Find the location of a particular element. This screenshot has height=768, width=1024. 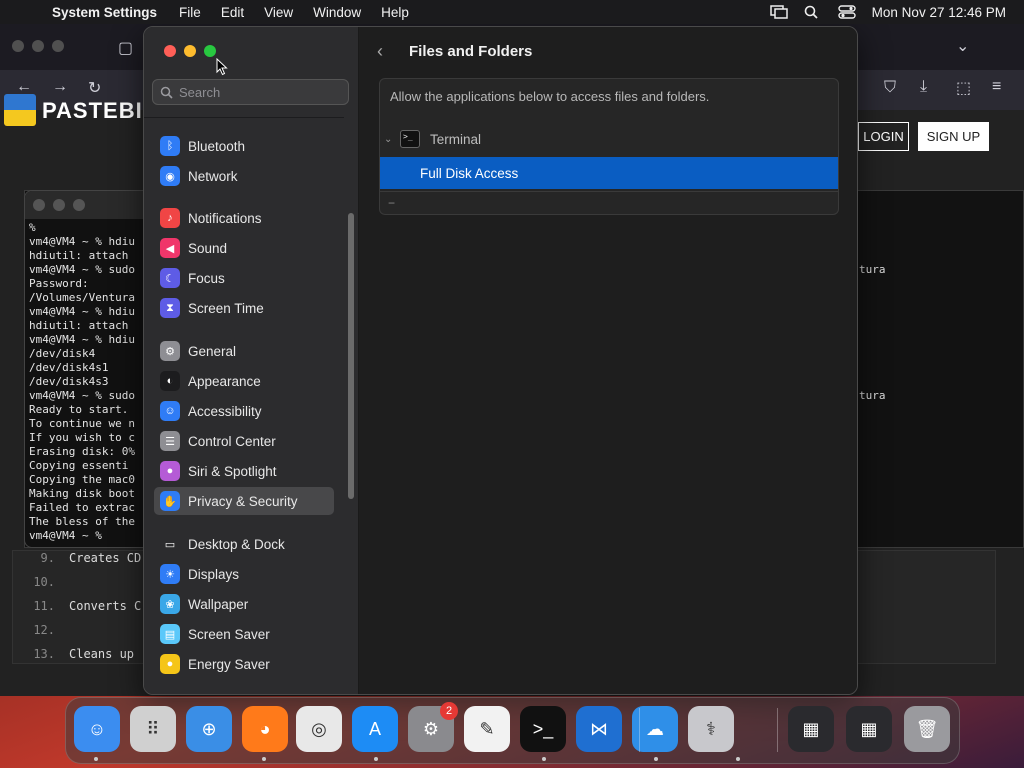

control-center-icon: ☰ is located at coordinates (170, 441).